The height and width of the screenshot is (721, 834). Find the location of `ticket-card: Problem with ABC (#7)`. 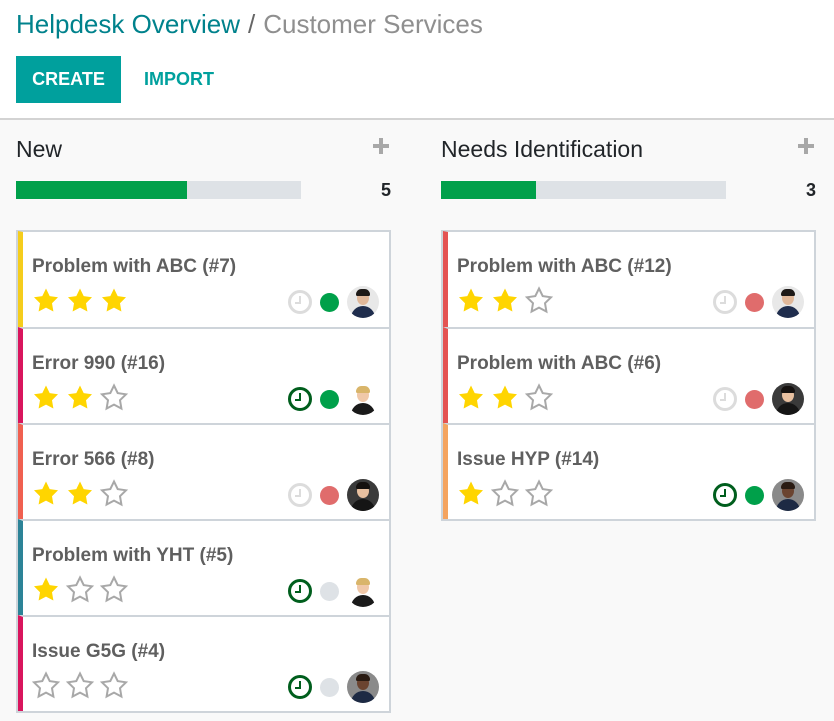

ticket-card: Problem with ABC (#7) is located at coordinates (203, 279).